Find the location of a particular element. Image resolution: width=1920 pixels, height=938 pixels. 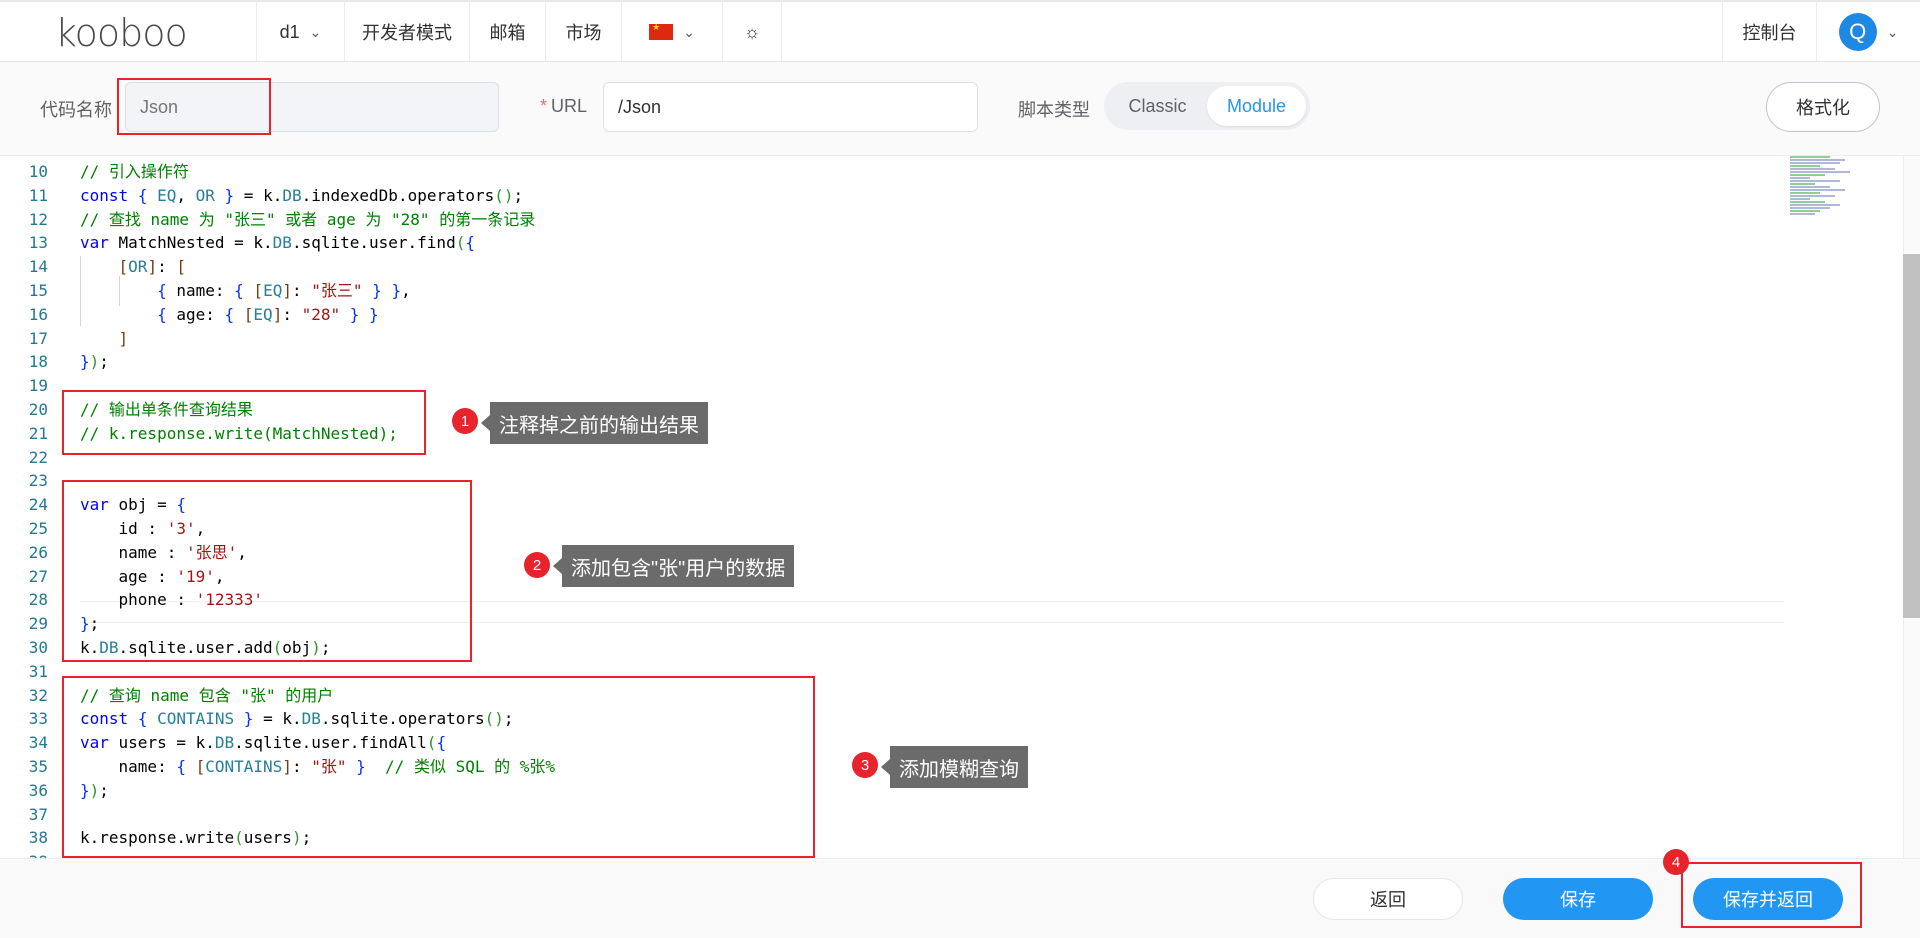

nav-mailbox: 邮箱 is located at coordinates (507, 32).